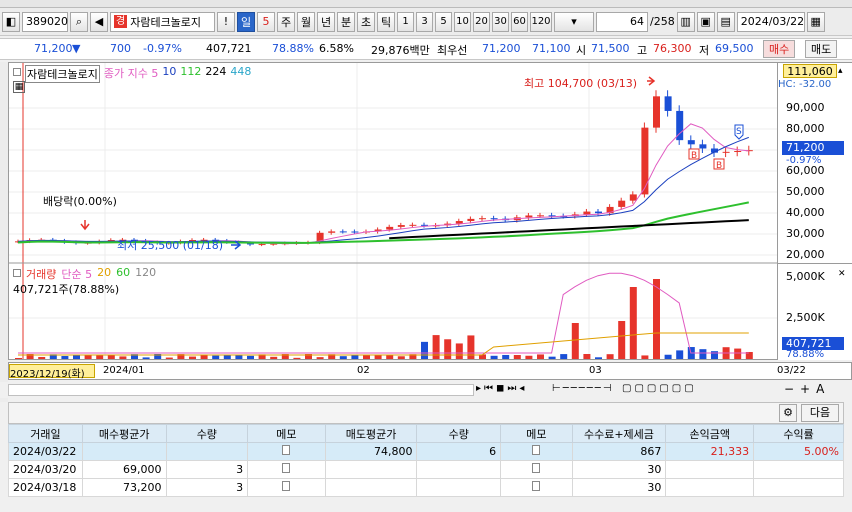  Describe the element at coordinates (241, 71) in the screenshot. I see `legend-ma448: 448` at that location.